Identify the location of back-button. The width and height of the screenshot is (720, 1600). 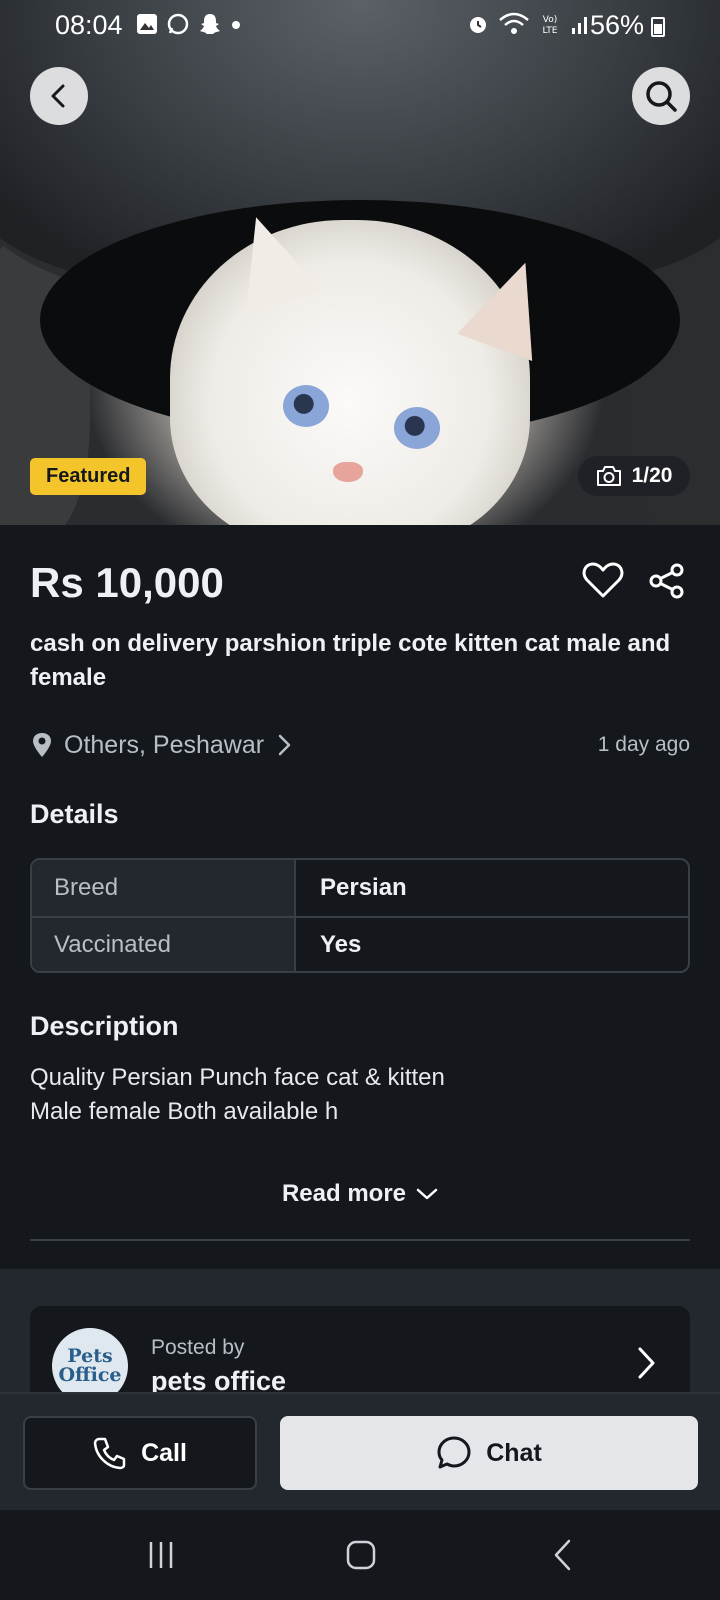
(59, 96).